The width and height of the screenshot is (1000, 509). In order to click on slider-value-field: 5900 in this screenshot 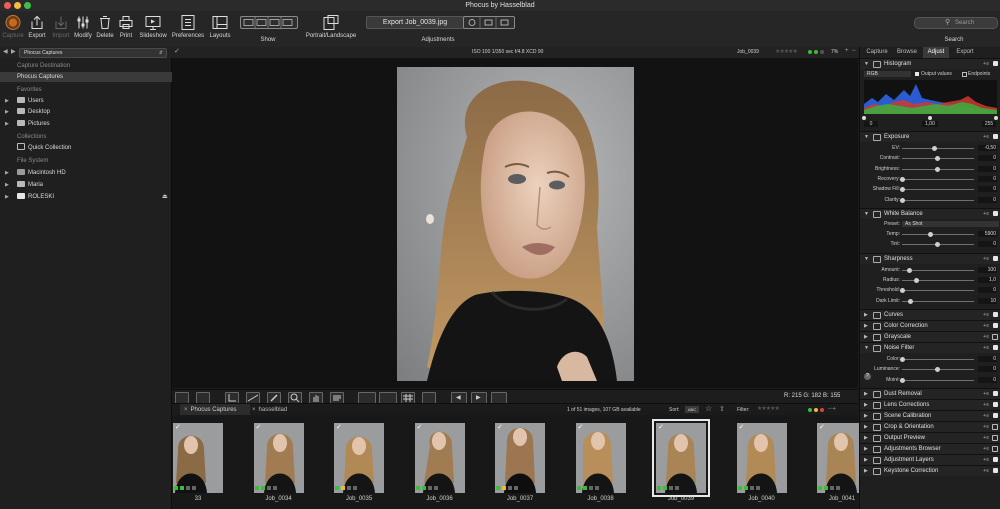, I will do `click(987, 234)`.